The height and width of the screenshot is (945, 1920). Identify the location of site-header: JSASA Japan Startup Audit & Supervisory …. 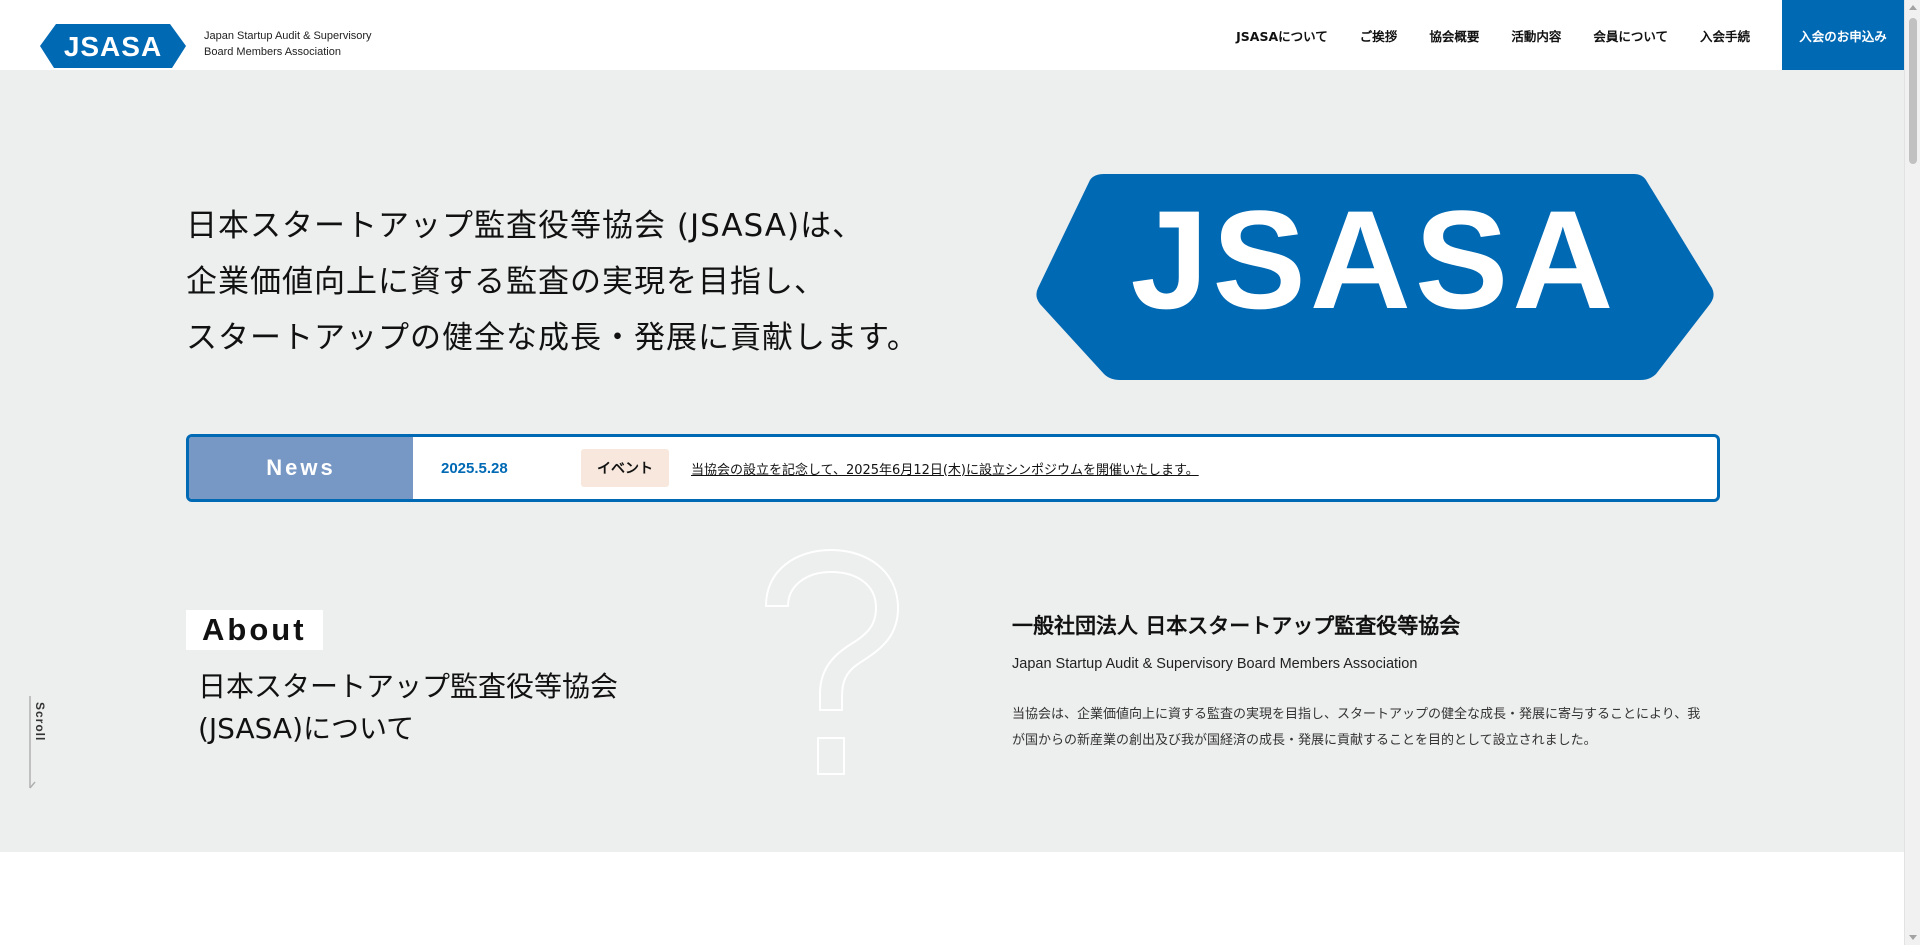
(952, 35).